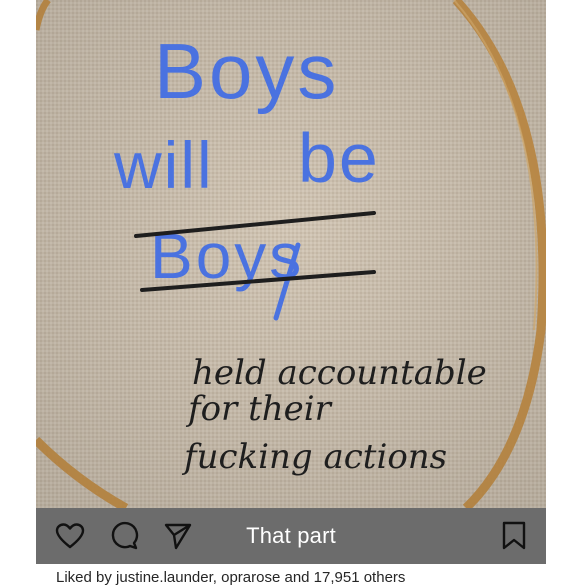 The image size is (580, 588). What do you see at coordinates (18, 254) in the screenshot?
I see `left-margin` at bounding box center [18, 254].